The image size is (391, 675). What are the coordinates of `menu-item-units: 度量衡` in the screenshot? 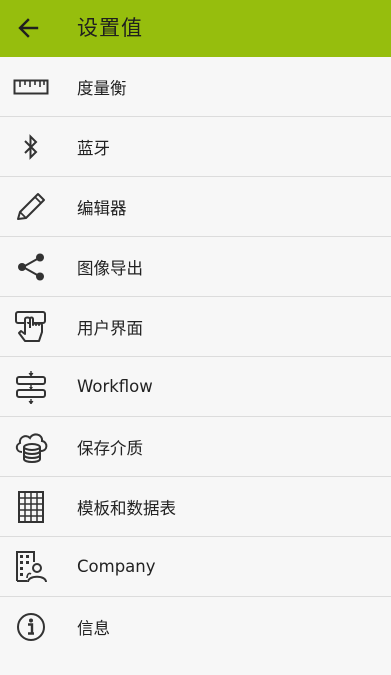 It's located at (195, 87).